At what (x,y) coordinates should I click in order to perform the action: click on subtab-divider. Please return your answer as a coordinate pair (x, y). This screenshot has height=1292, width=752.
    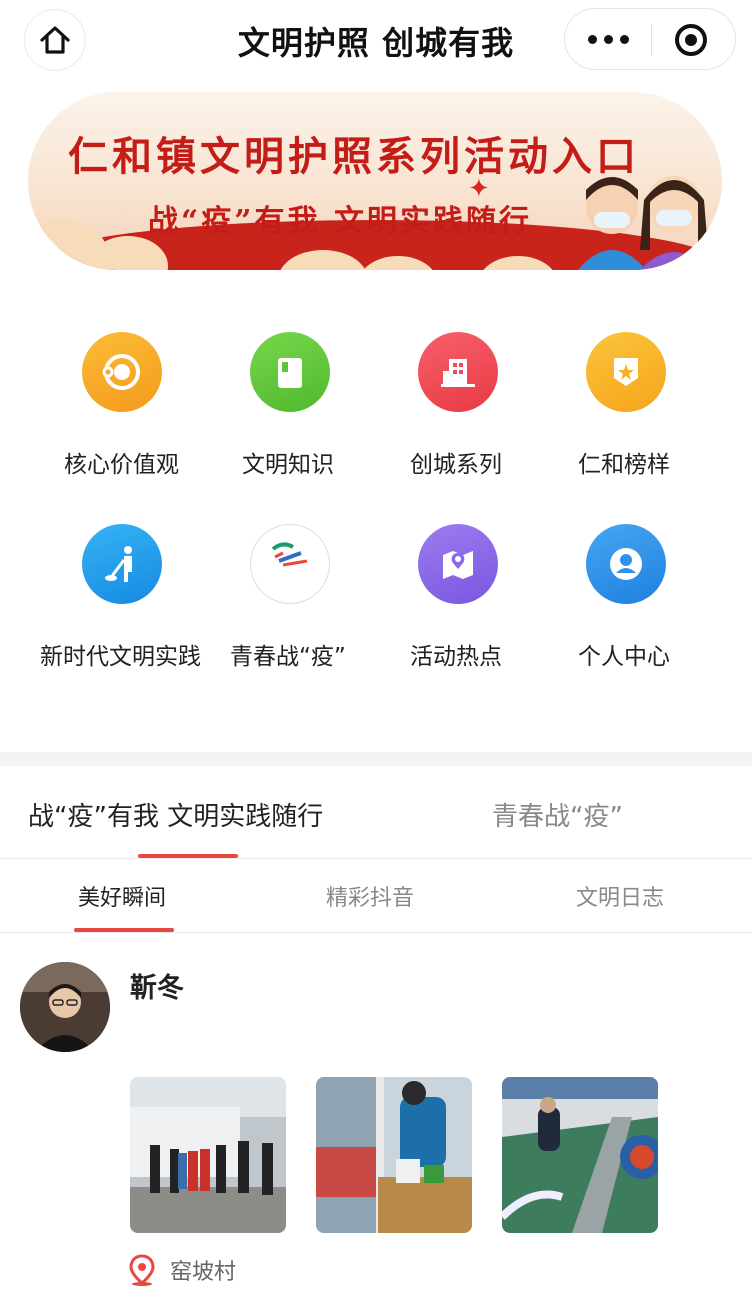
    Looking at the image, I should click on (376, 932).